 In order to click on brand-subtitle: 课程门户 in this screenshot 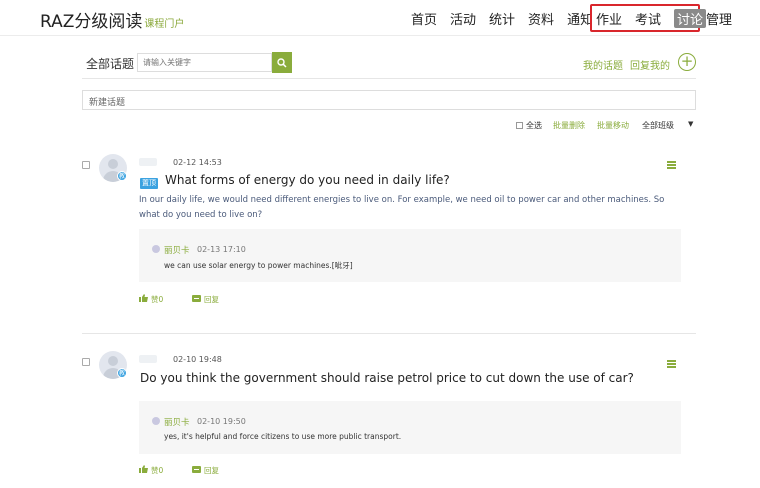, I will do `click(164, 24)`.